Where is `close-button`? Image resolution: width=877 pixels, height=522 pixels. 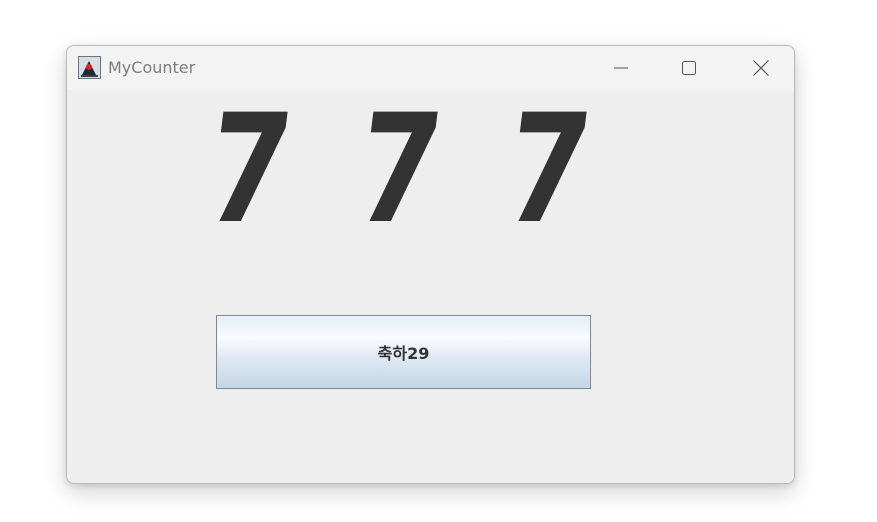 close-button is located at coordinates (761, 68).